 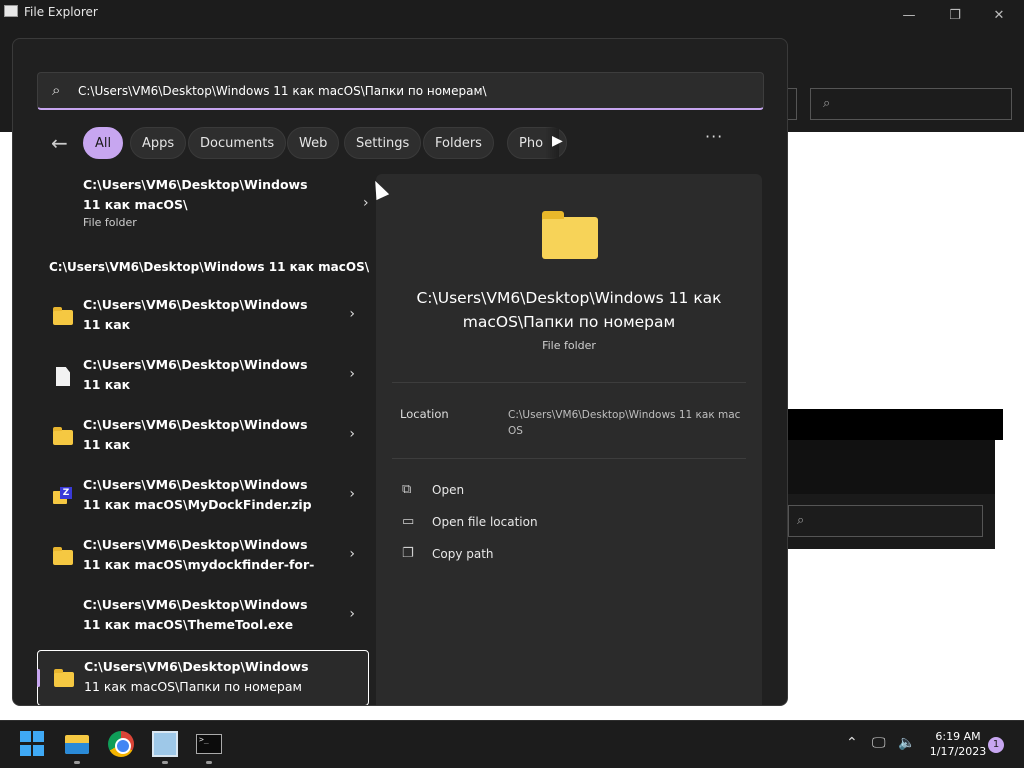 What do you see at coordinates (958, 751) in the screenshot?
I see `clock-date: 1/17/2023` at bounding box center [958, 751].